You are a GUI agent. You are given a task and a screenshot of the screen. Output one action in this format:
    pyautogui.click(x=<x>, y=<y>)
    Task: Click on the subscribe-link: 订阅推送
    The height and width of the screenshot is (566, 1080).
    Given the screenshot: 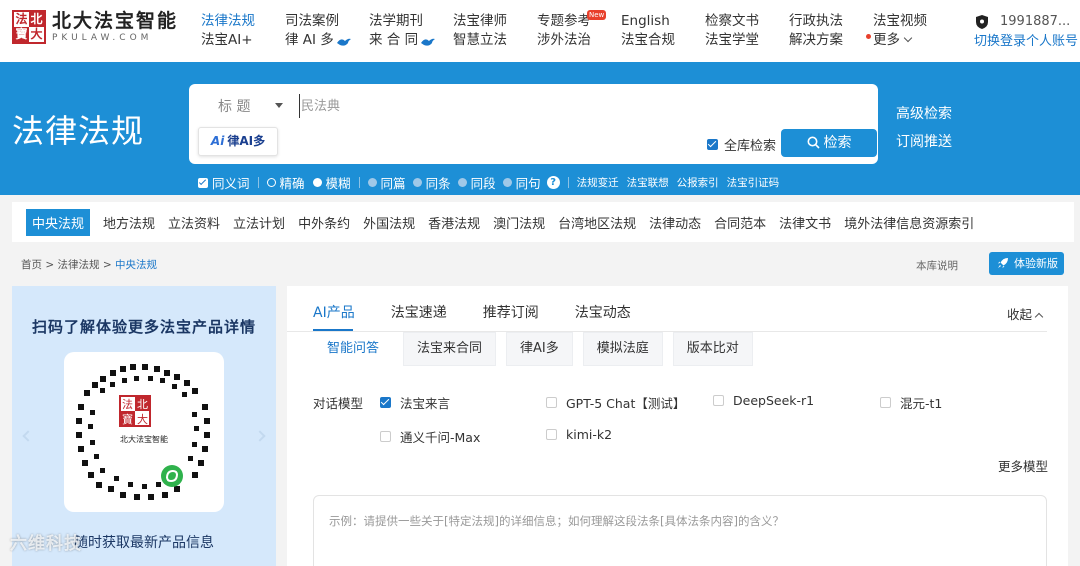 What is the action you would take?
    pyautogui.click(x=924, y=142)
    